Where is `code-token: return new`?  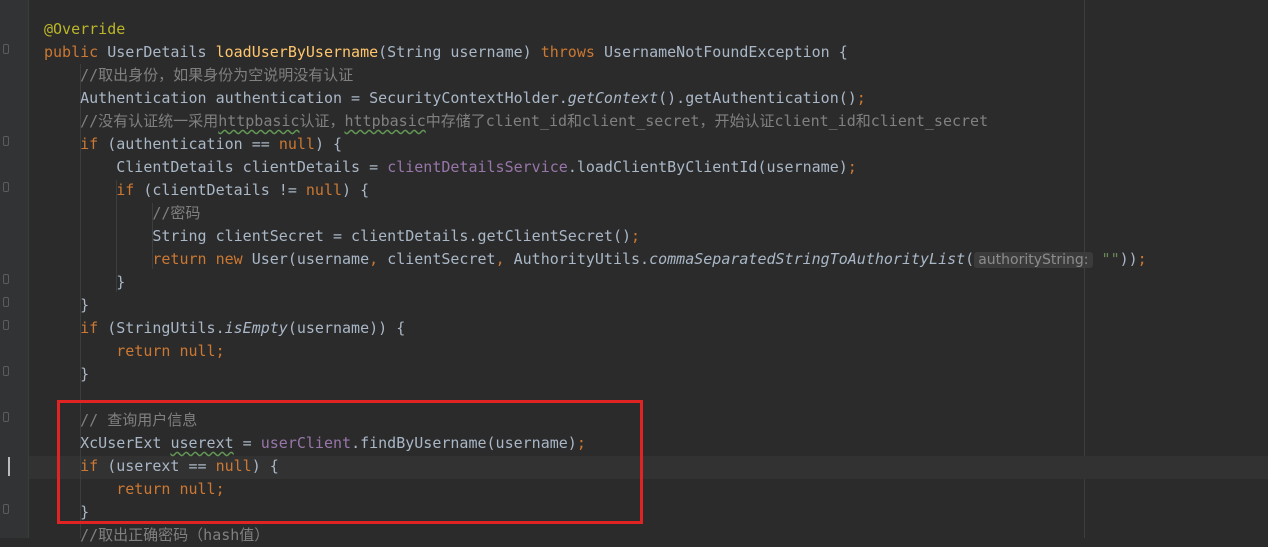
code-token: return new is located at coordinates (202, 259).